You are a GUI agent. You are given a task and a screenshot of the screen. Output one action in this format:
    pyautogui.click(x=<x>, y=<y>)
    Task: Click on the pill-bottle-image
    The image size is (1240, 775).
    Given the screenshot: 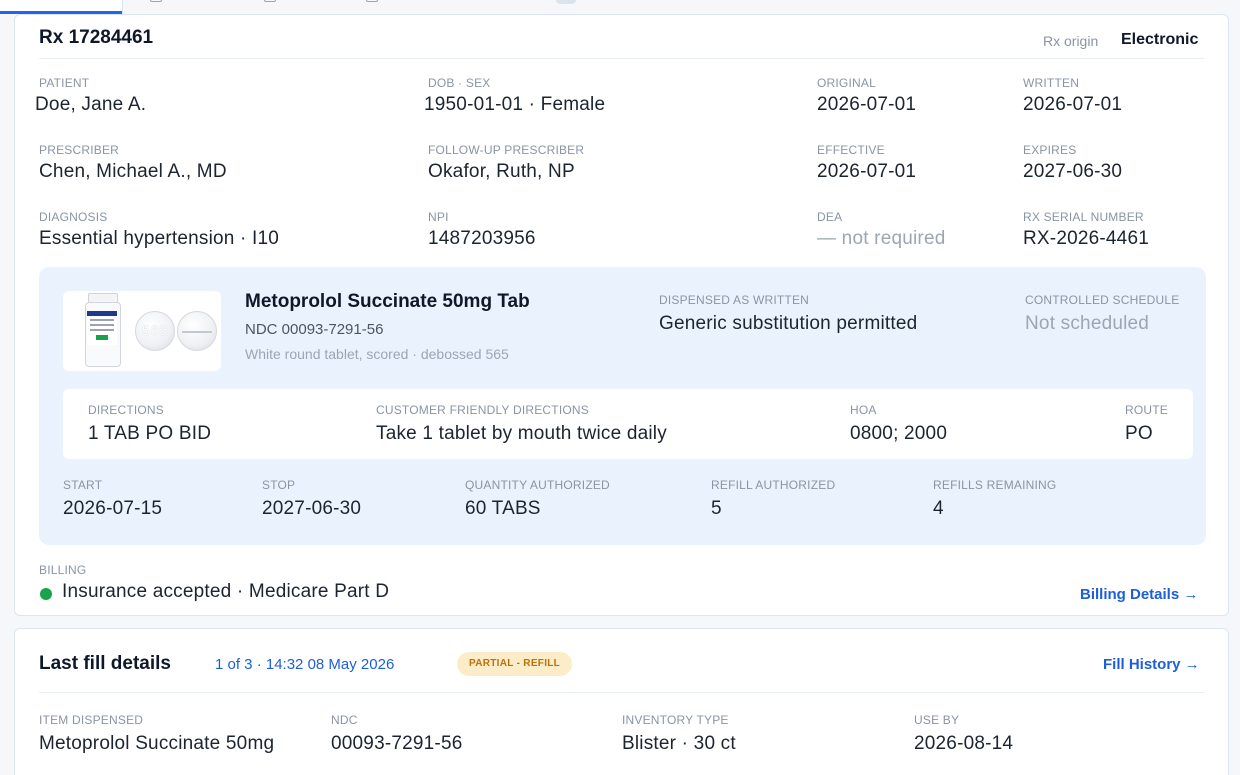 What is the action you would take?
    pyautogui.click(x=103, y=331)
    